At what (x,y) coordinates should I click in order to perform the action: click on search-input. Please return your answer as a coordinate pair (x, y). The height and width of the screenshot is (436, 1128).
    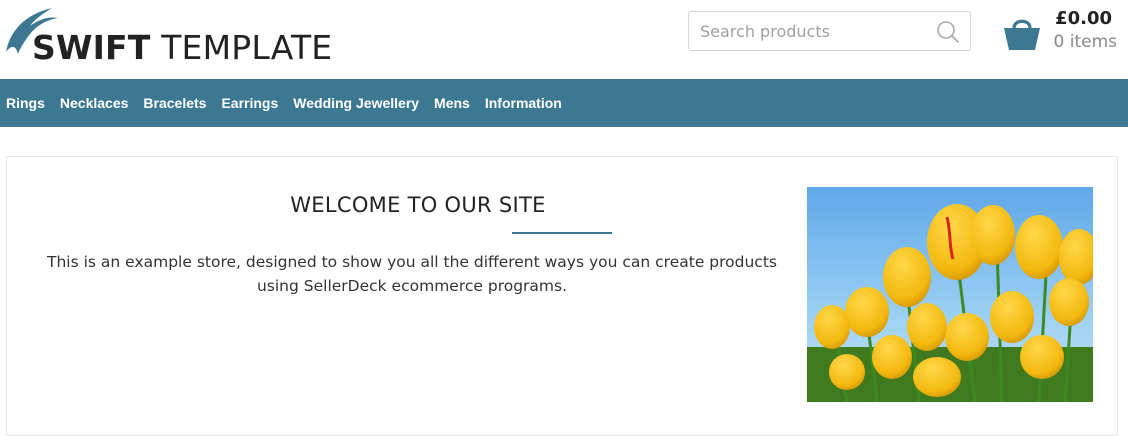
    Looking at the image, I should click on (812, 31).